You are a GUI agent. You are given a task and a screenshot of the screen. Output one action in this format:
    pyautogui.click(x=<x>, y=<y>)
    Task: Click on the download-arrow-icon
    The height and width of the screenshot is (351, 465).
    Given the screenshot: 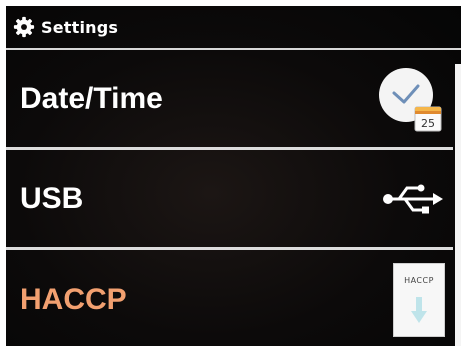 What is the action you would take?
    pyautogui.click(x=419, y=310)
    